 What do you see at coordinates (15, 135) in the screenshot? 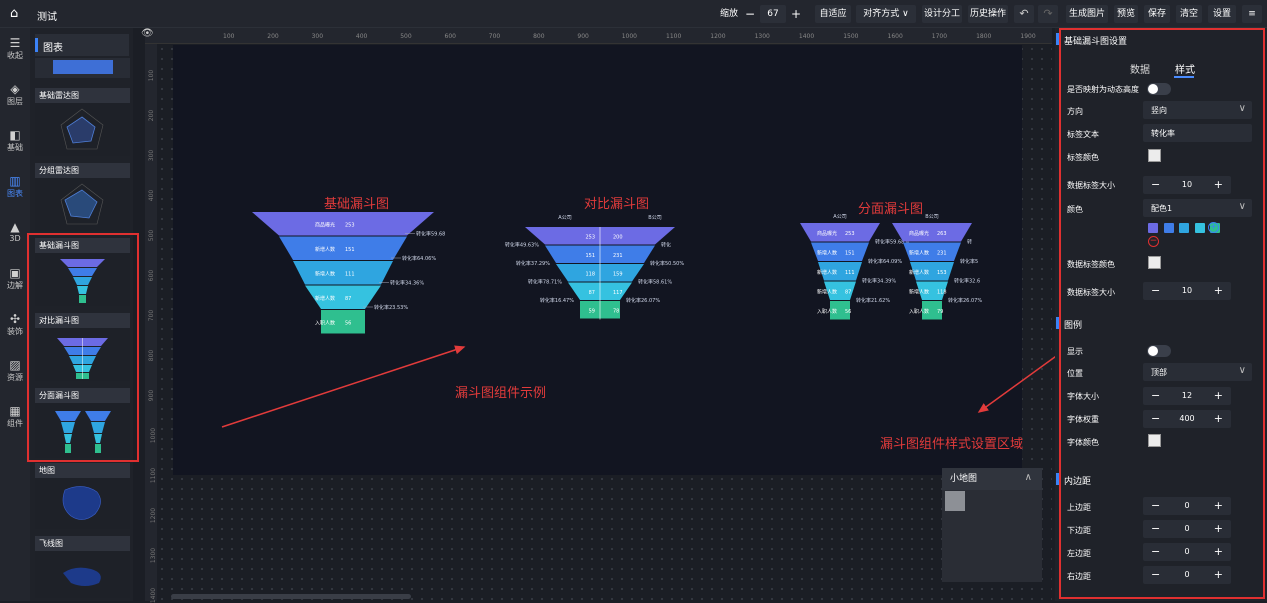
I see `basic-icon: ◧` at bounding box center [15, 135].